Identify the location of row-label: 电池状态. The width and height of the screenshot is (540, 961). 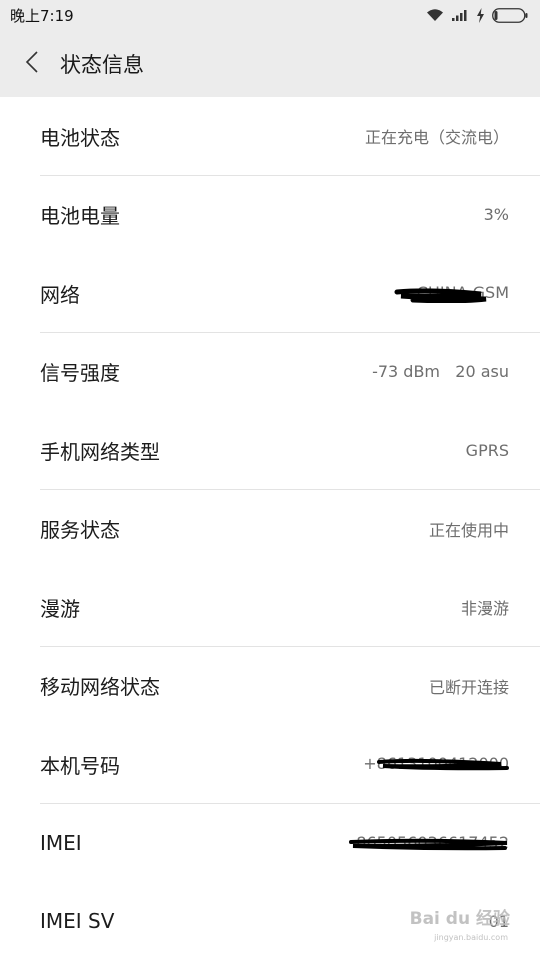
(80, 137).